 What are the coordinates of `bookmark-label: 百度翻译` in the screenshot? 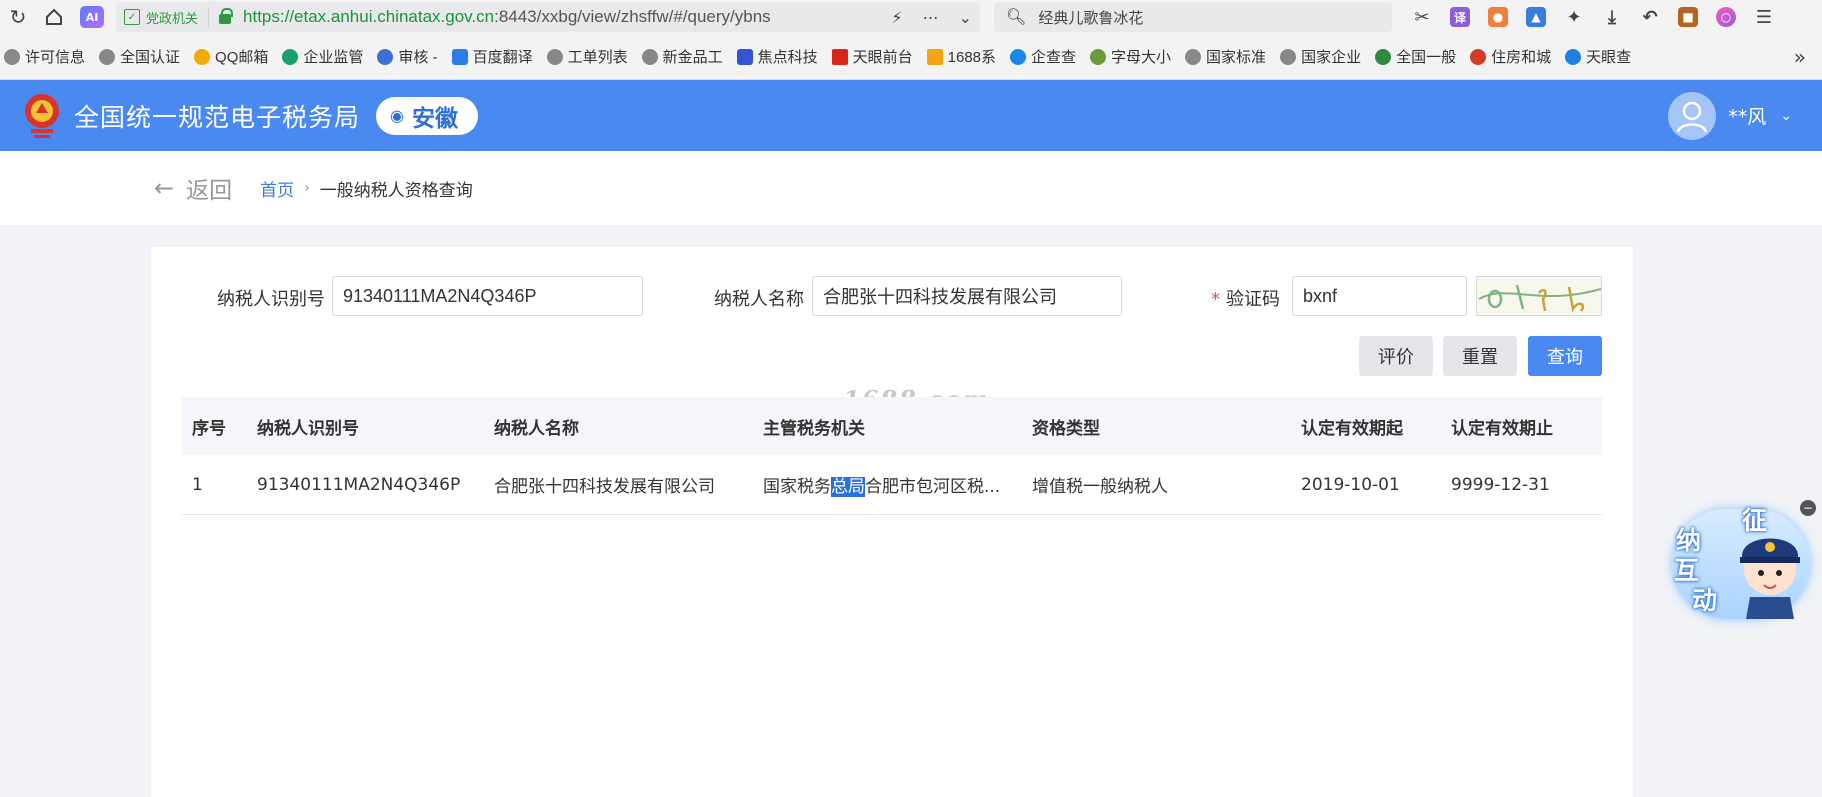 It's located at (502, 57).